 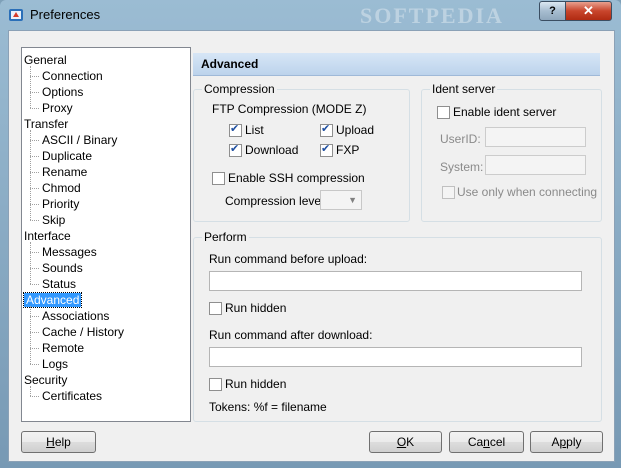 I want to click on section-title: Advanced, so click(x=230, y=64).